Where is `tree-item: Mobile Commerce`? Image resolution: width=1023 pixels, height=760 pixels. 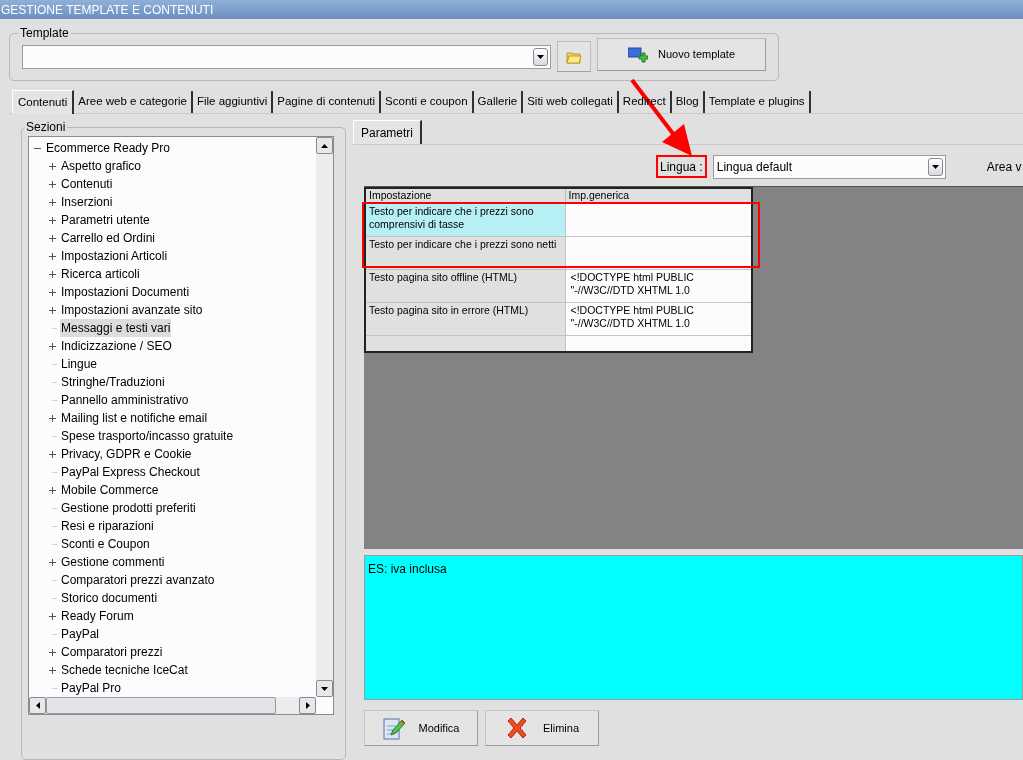 tree-item: Mobile Commerce is located at coordinates (110, 490).